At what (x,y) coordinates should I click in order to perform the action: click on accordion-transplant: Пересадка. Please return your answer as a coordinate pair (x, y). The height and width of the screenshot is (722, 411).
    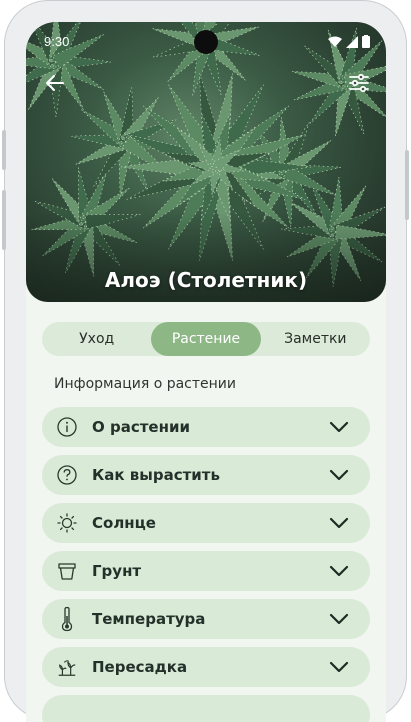
    Looking at the image, I should click on (206, 667).